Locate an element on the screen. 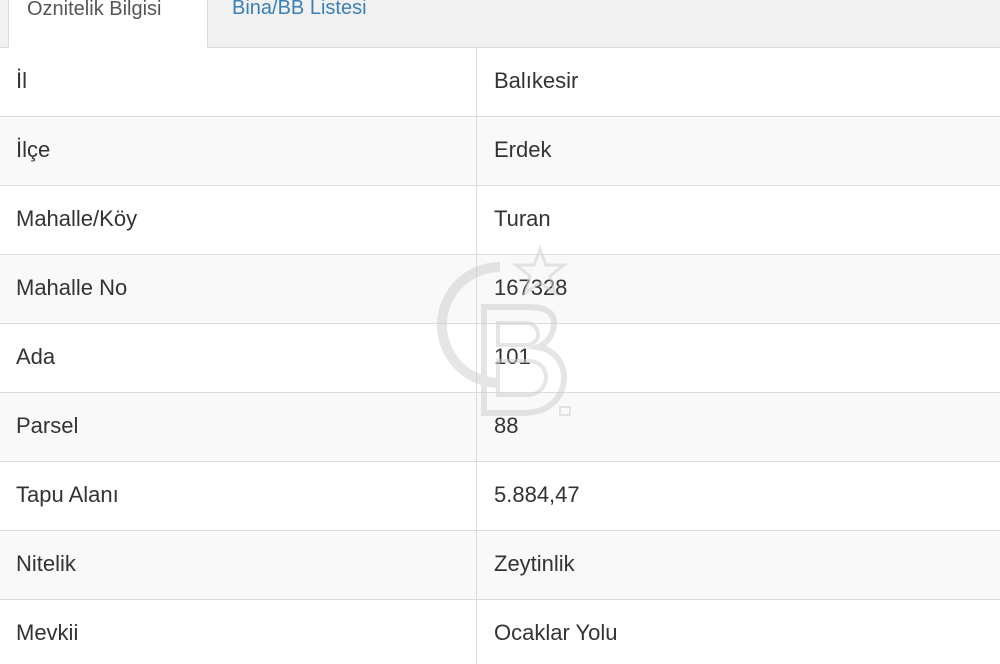 This screenshot has height=664, width=1000. tab-building-list: Bina/BB Listesi is located at coordinates (299, 24).